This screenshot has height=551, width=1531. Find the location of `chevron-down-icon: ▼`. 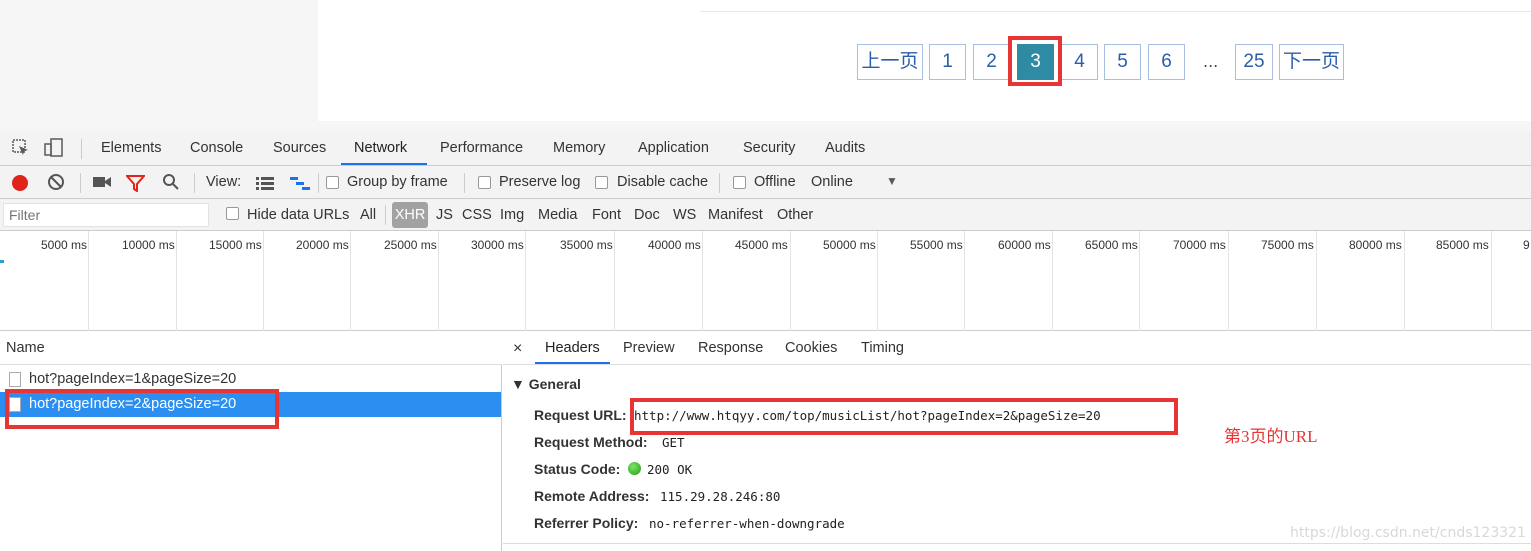

chevron-down-icon: ▼ is located at coordinates (892, 181).